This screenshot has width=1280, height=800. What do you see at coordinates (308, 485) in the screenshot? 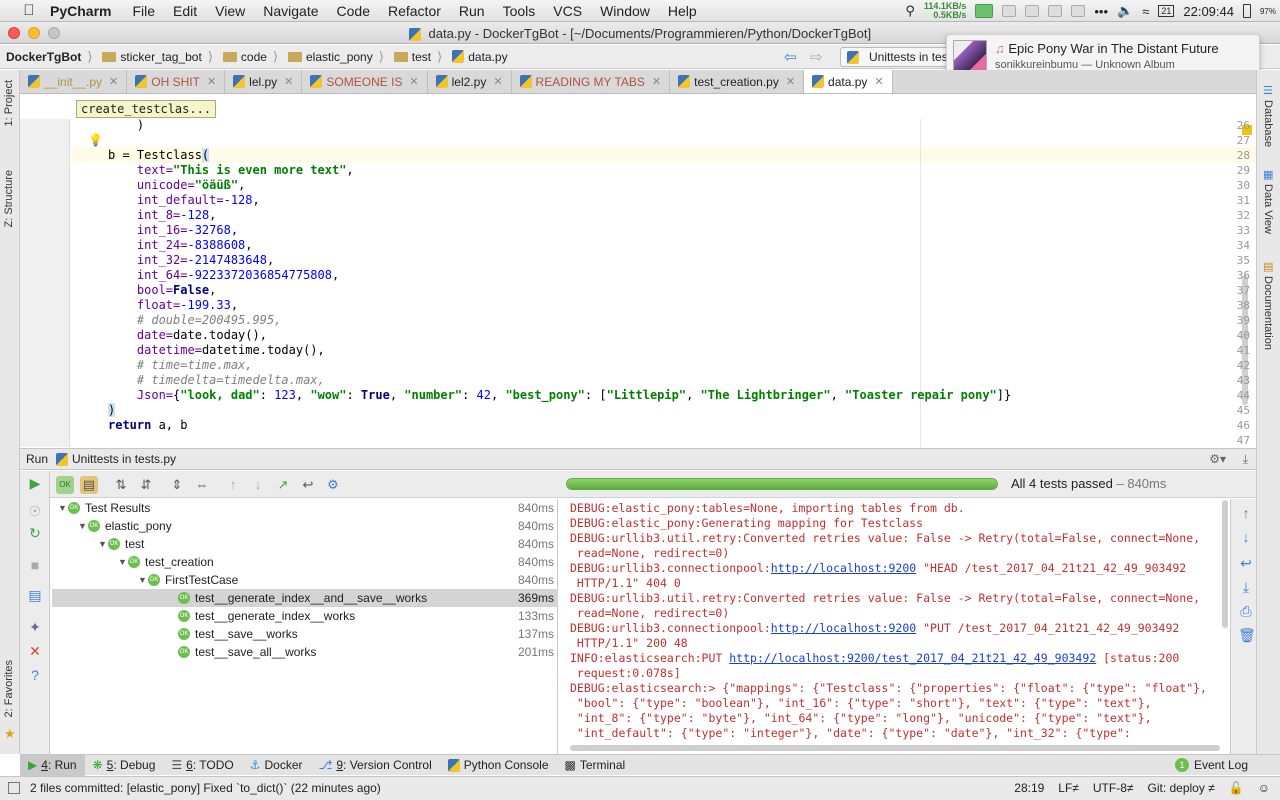
I see `import-icon: ↩` at bounding box center [308, 485].